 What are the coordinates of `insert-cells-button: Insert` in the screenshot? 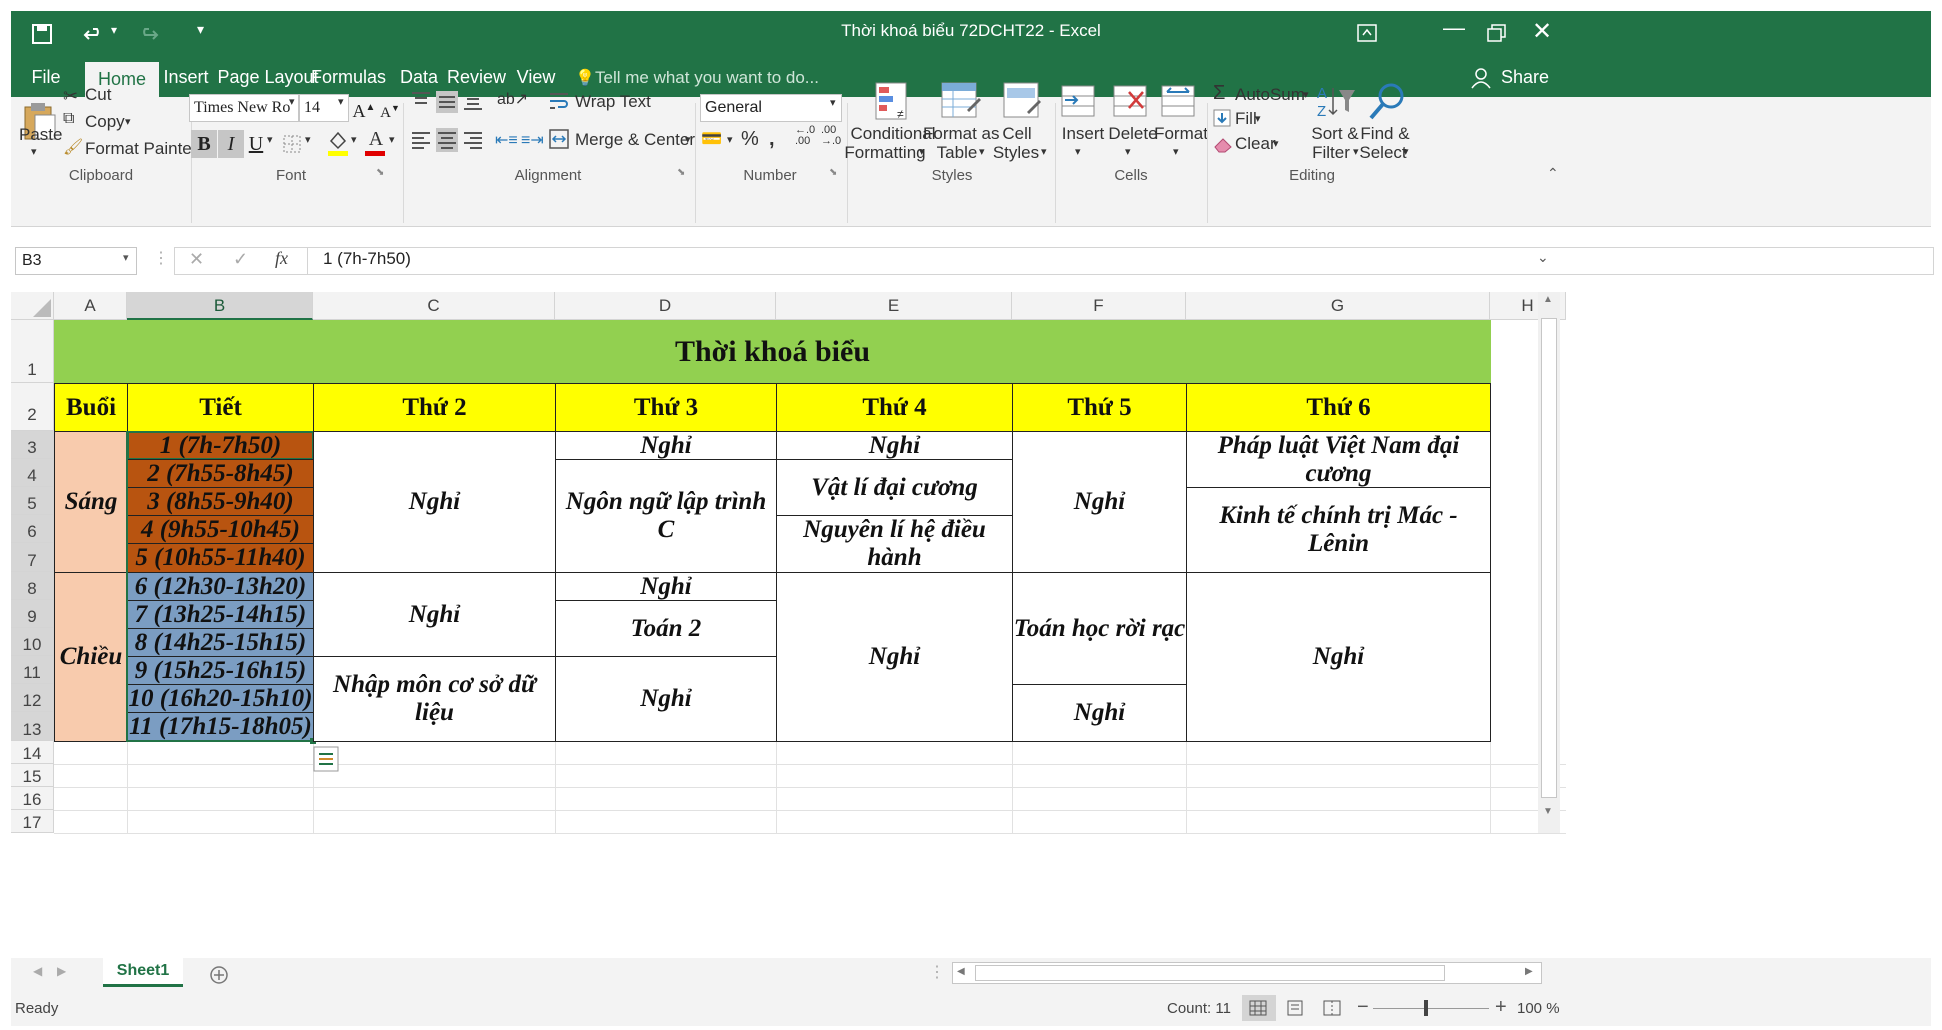 It's located at (1083, 134).